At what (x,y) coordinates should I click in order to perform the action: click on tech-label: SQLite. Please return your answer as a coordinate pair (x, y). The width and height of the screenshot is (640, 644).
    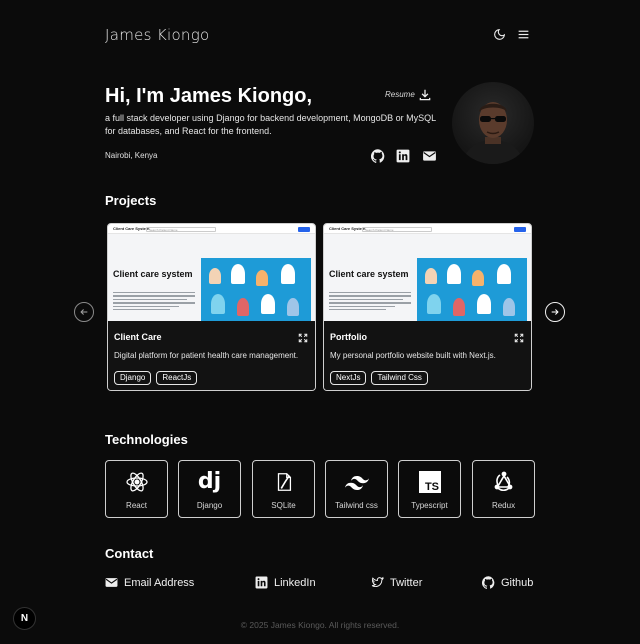
    Looking at the image, I should click on (283, 505).